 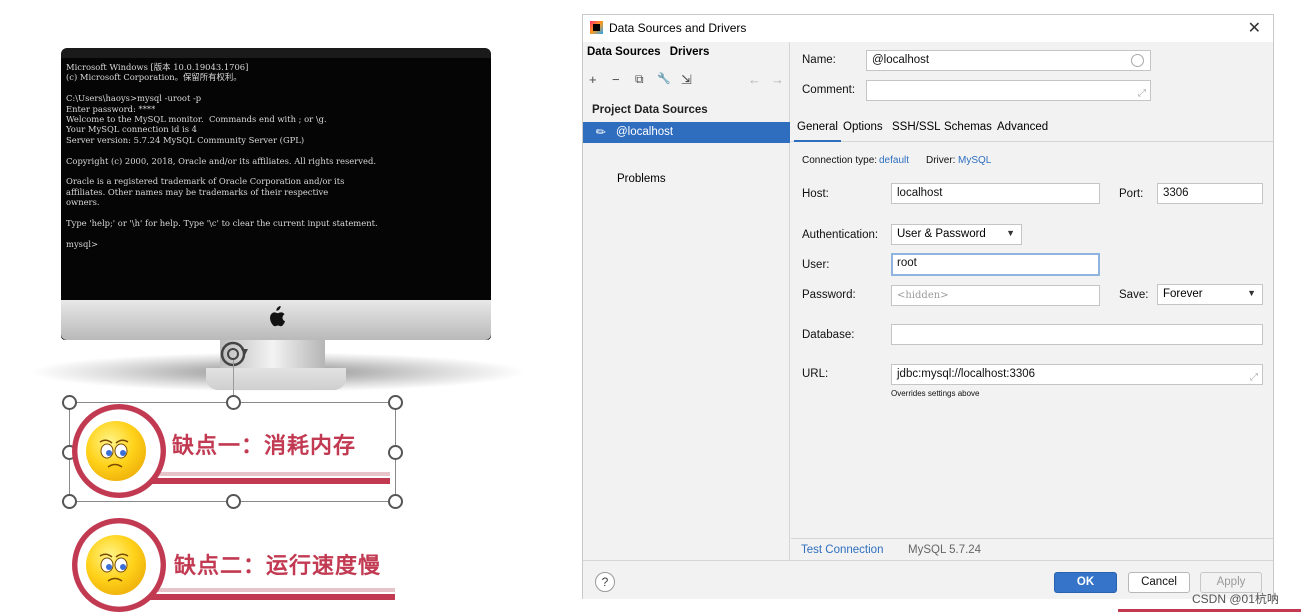 I want to click on test-connection-link: Test Connection, so click(x=842, y=550).